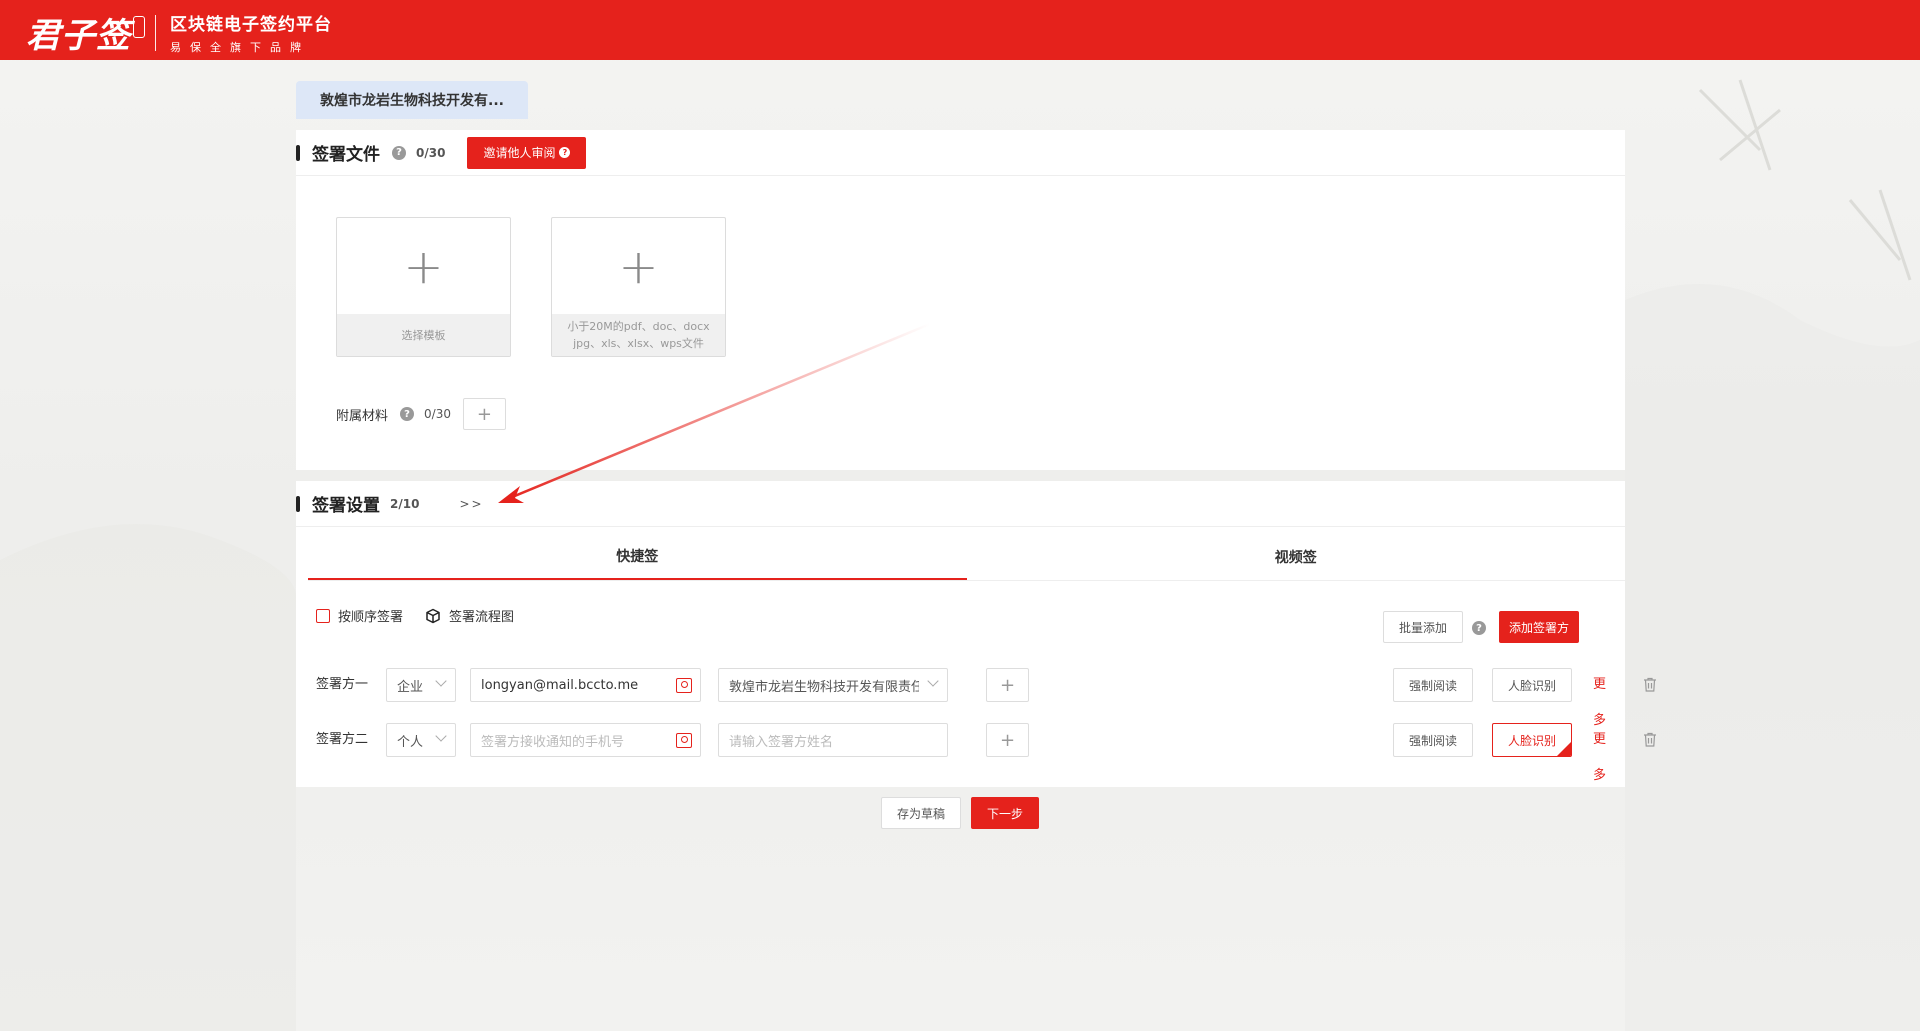 The height and width of the screenshot is (1031, 1920). Describe the element at coordinates (78, 36) in the screenshot. I see `logo-wordmark: 君子签` at that location.